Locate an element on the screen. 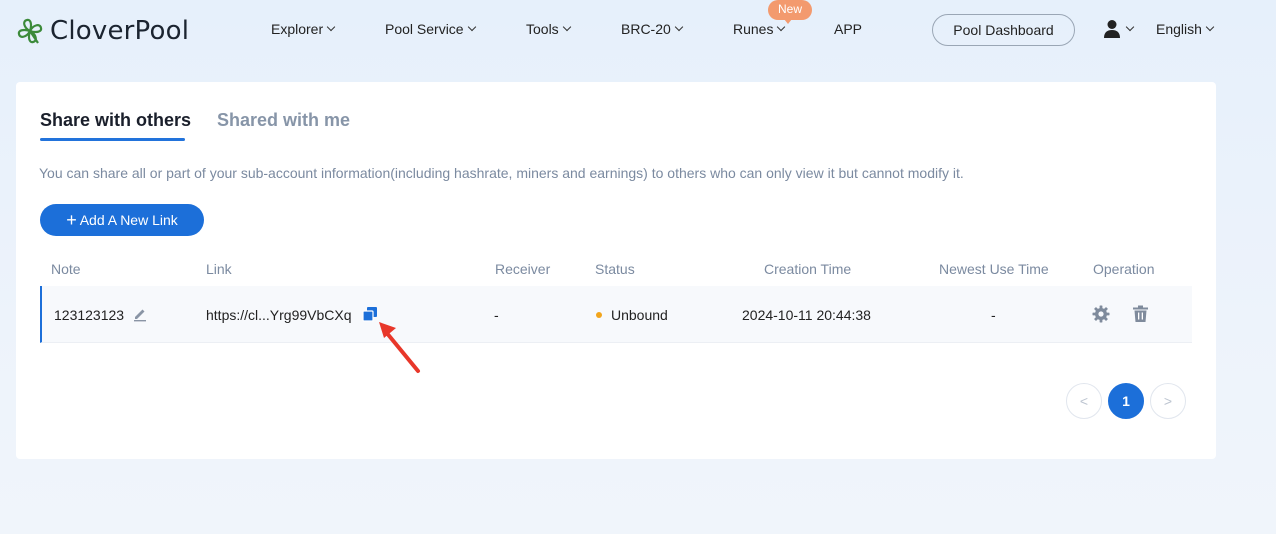  col-header-operation: Operation is located at coordinates (1124, 269).